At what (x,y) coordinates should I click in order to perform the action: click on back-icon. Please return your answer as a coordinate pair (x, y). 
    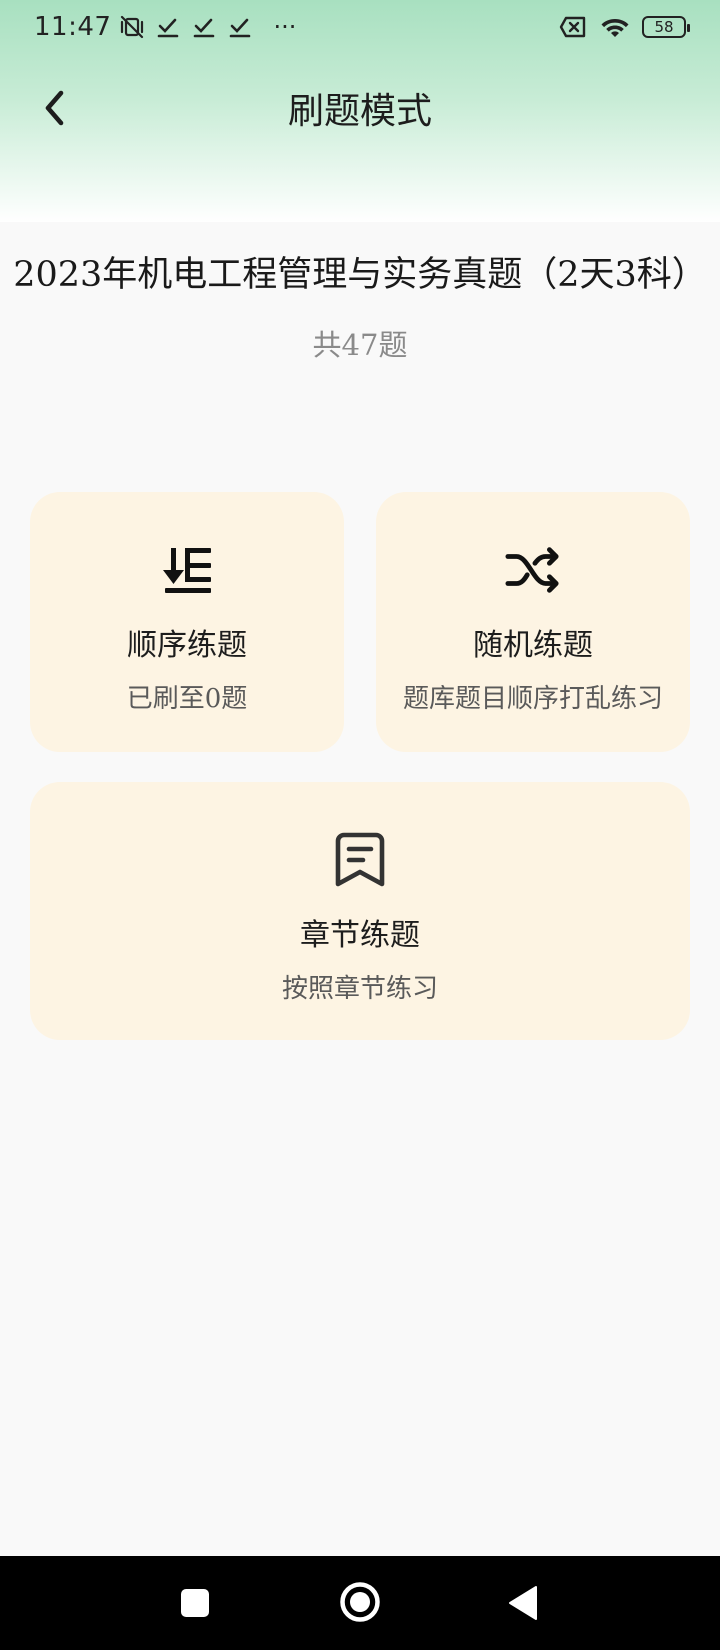
    Looking at the image, I should click on (523, 1603).